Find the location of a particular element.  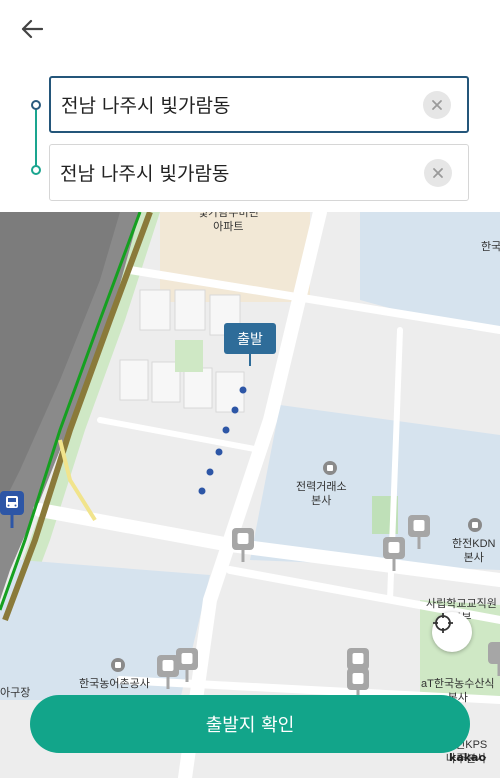

destination-input: 전남 나주시 빛가람동 is located at coordinates (259, 172).